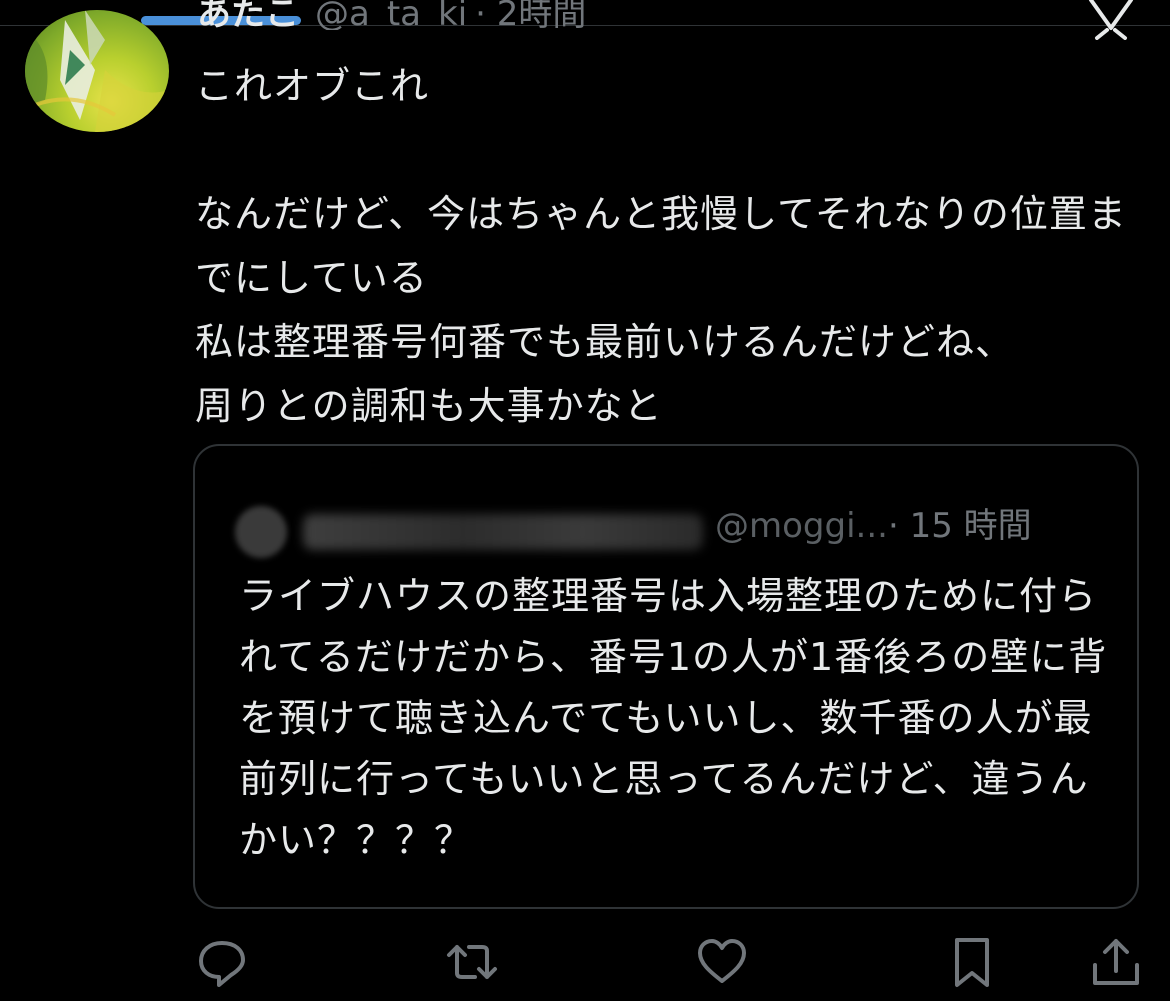 The height and width of the screenshot is (1001, 1170). I want to click on bookmark-button, so click(972, 962).